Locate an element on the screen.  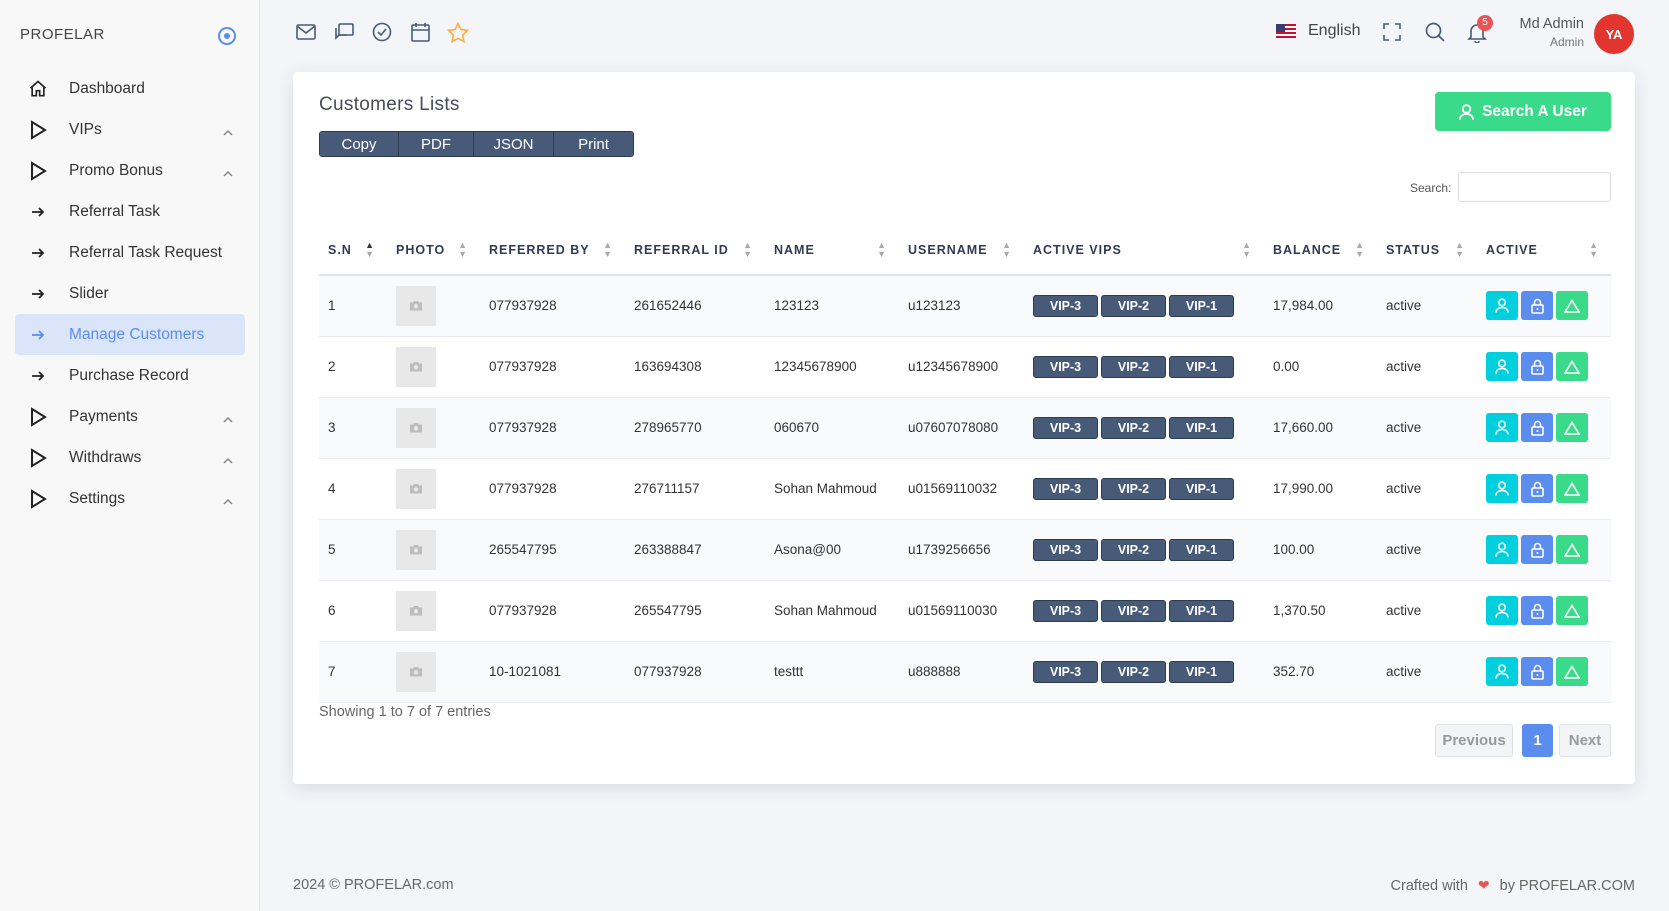
cell-active-vips: VIP-3 VIP-2 VIP-1 is located at coordinates (1144, 611).